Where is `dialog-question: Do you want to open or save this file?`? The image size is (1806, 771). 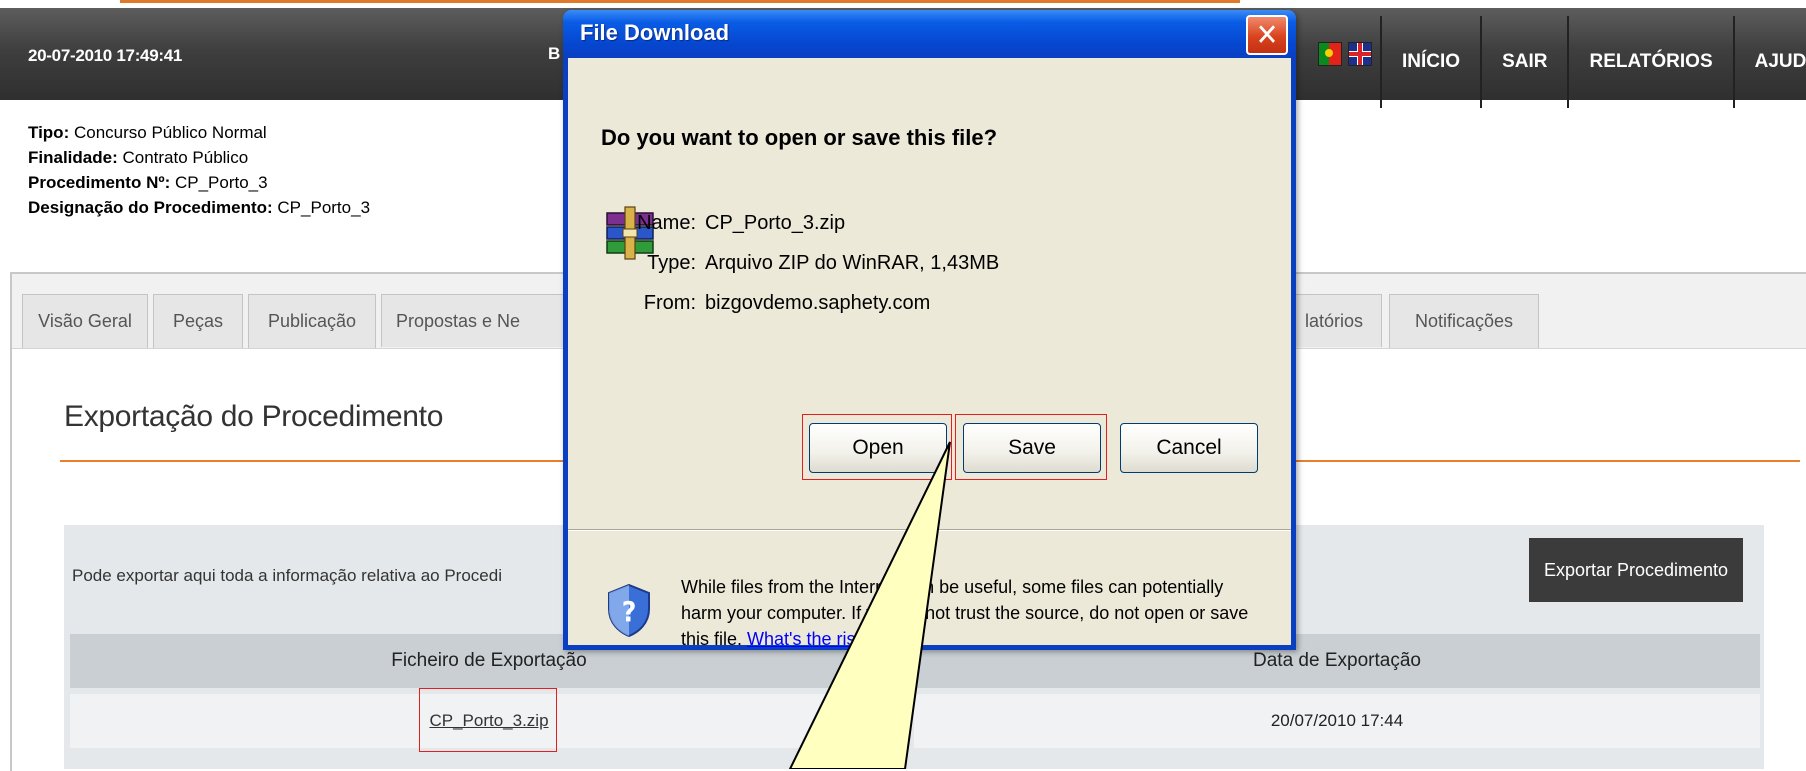
dialog-question: Do you want to open or save this file? is located at coordinates (799, 137).